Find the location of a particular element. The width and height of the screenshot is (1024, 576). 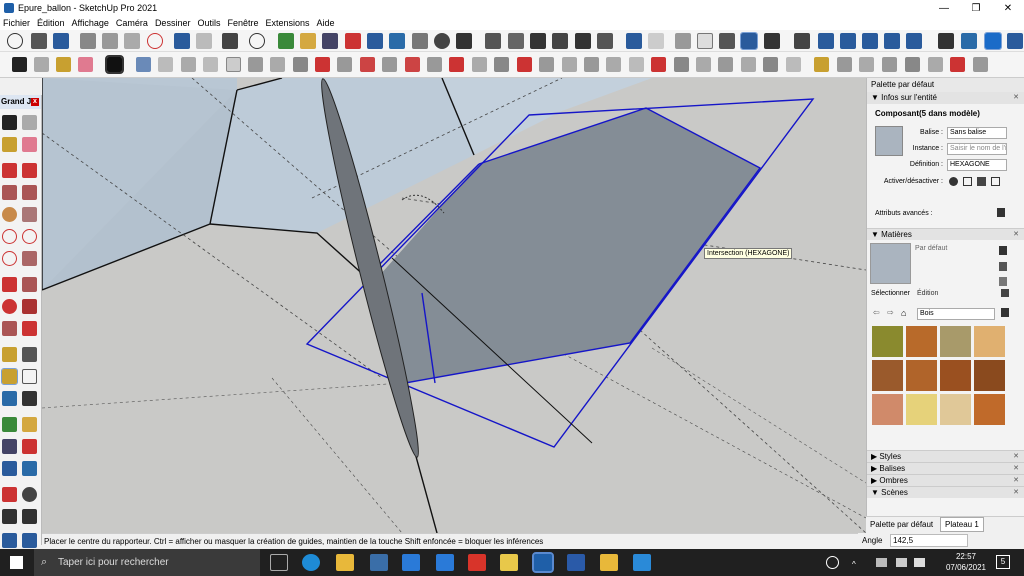

back-view-icon is located at coordinates (583, 41).